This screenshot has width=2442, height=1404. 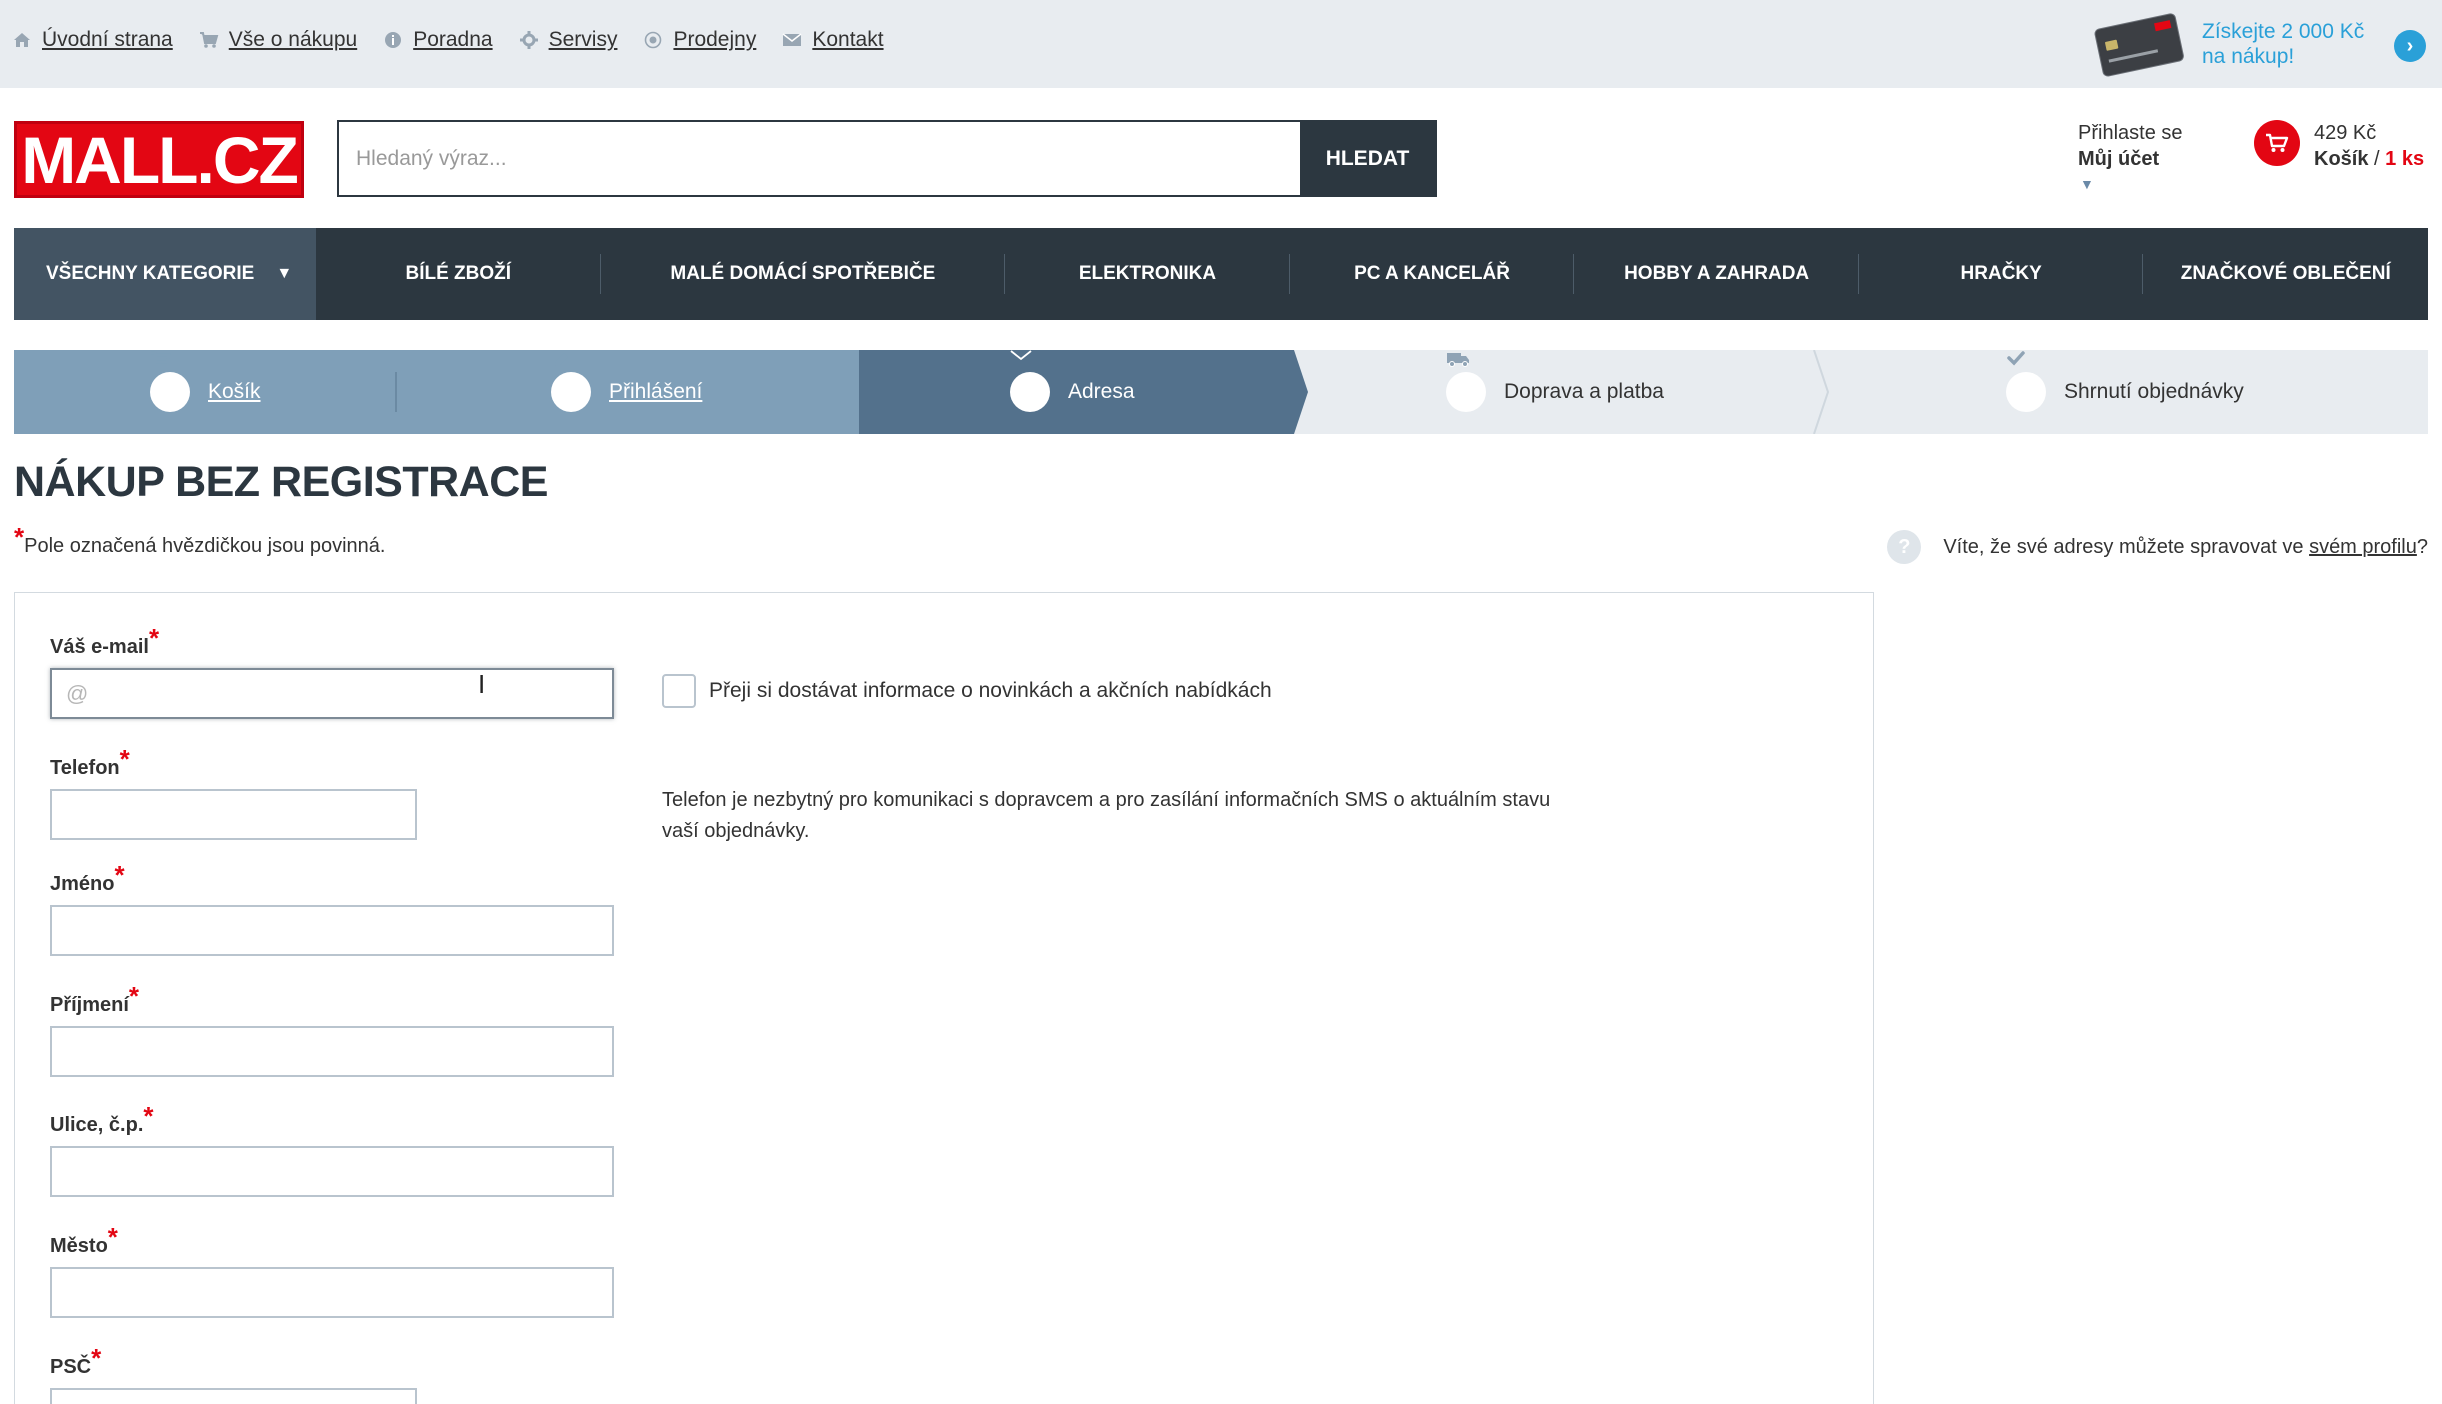 I want to click on step-login: Přihlášení, so click(x=626, y=392).